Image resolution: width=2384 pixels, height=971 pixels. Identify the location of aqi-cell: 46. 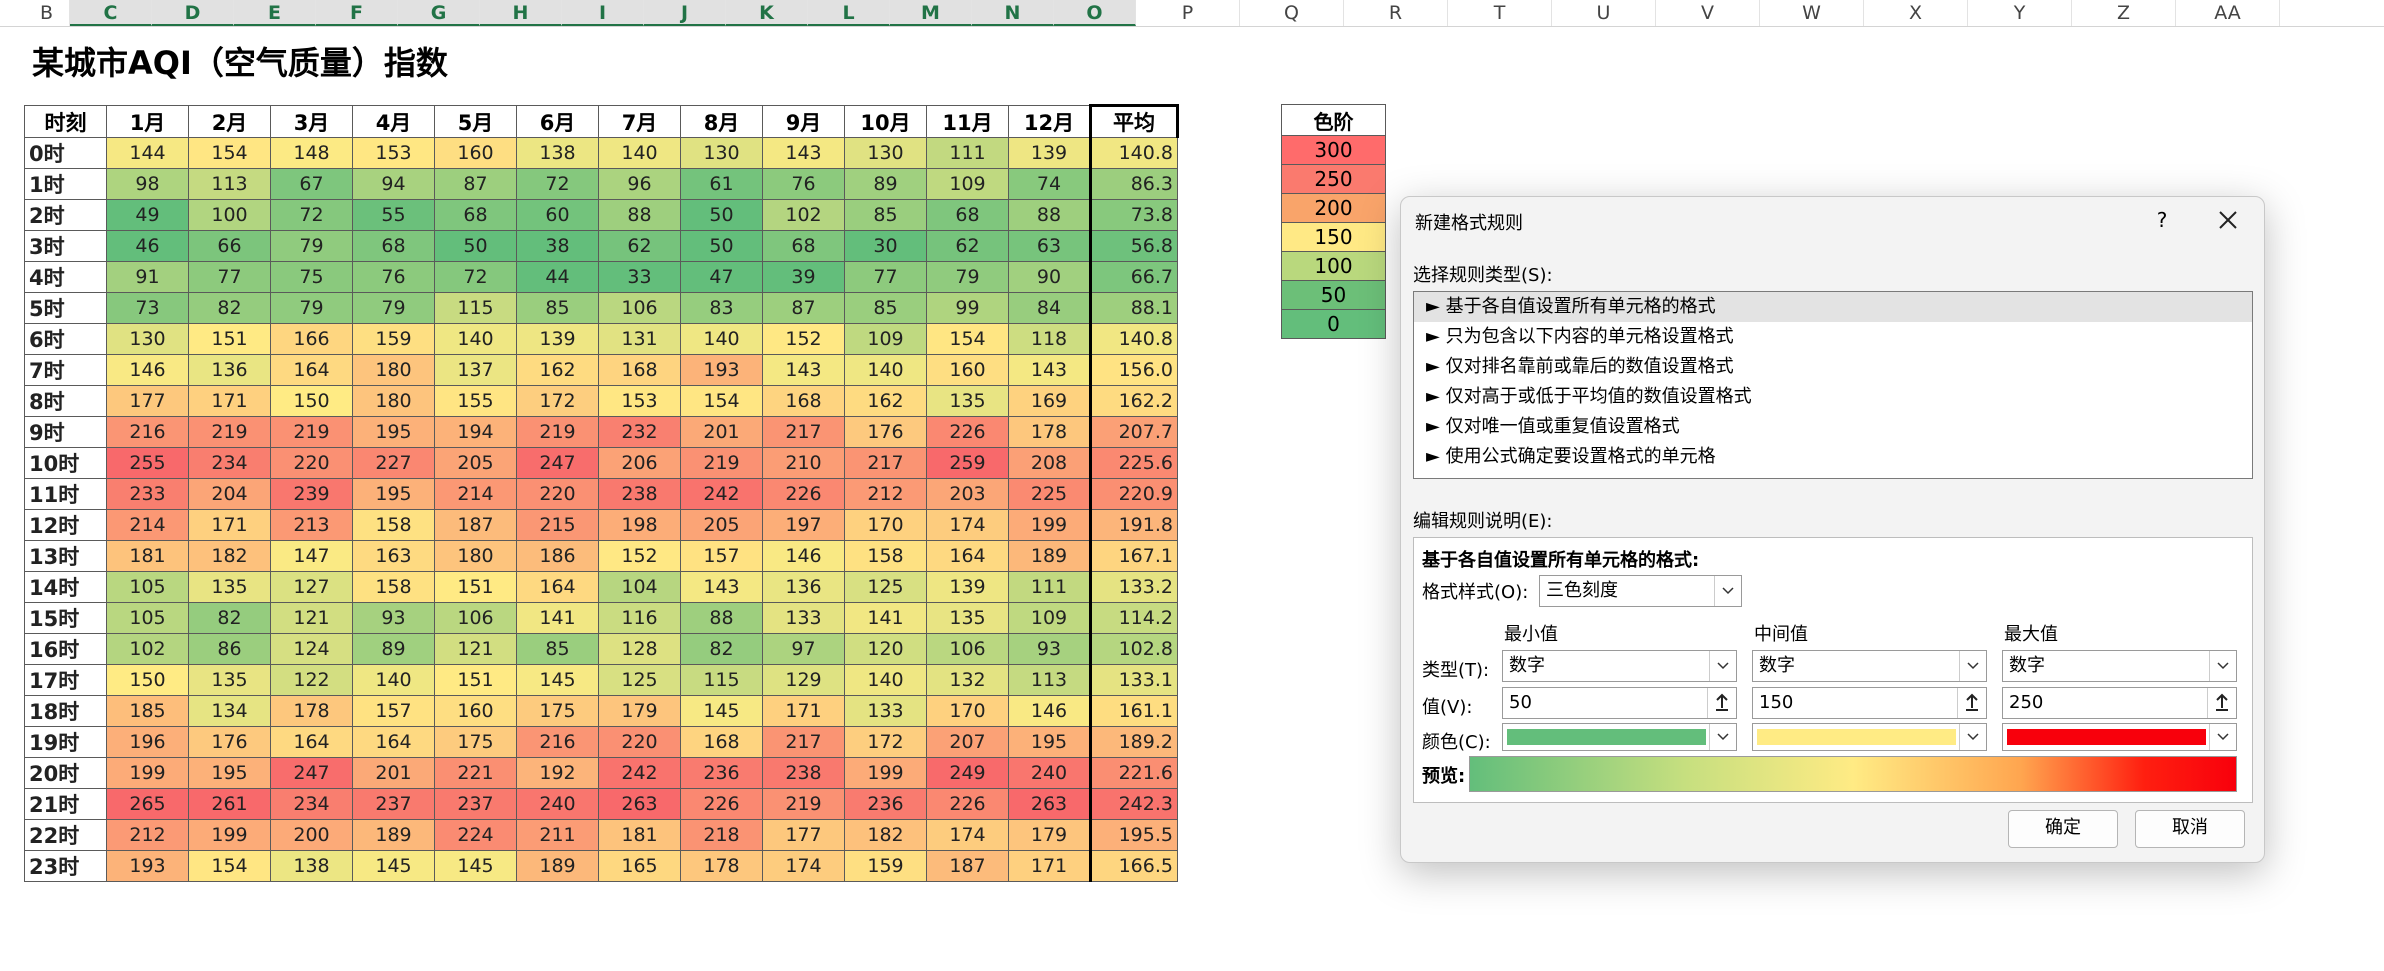
(147, 246).